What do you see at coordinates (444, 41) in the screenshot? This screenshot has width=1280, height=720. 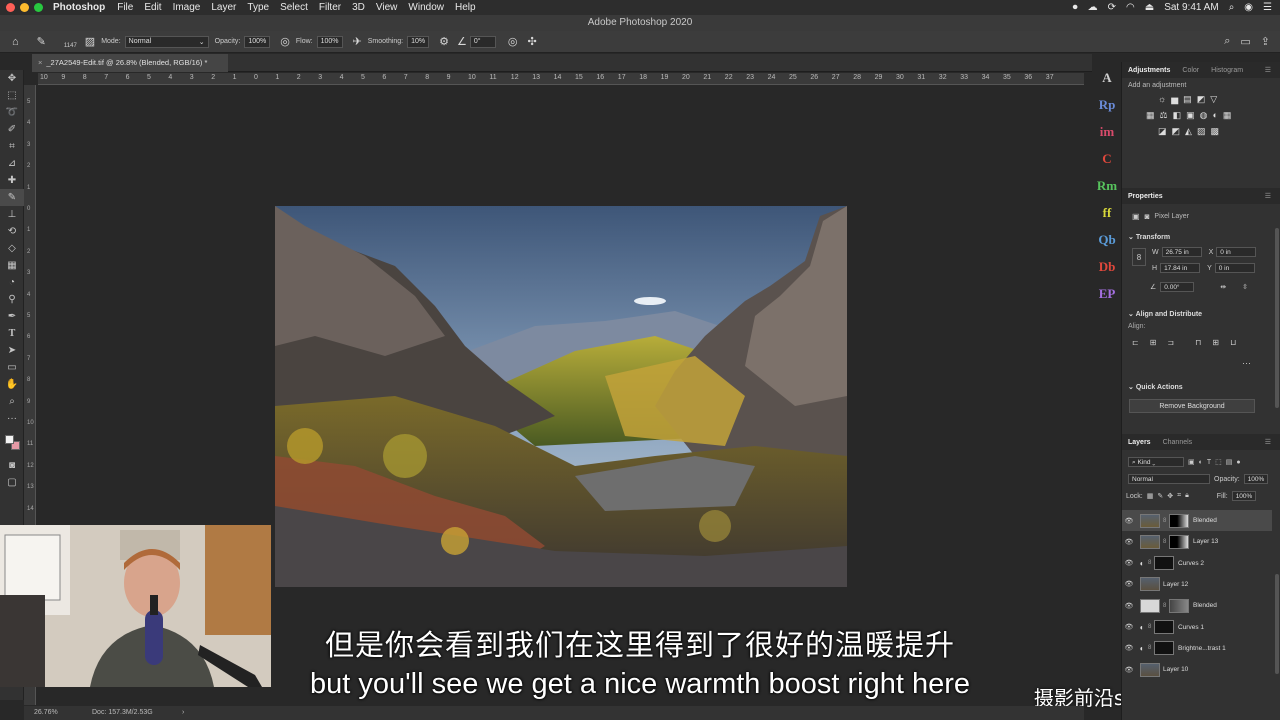 I see `gear-icon: ⚙` at bounding box center [444, 41].